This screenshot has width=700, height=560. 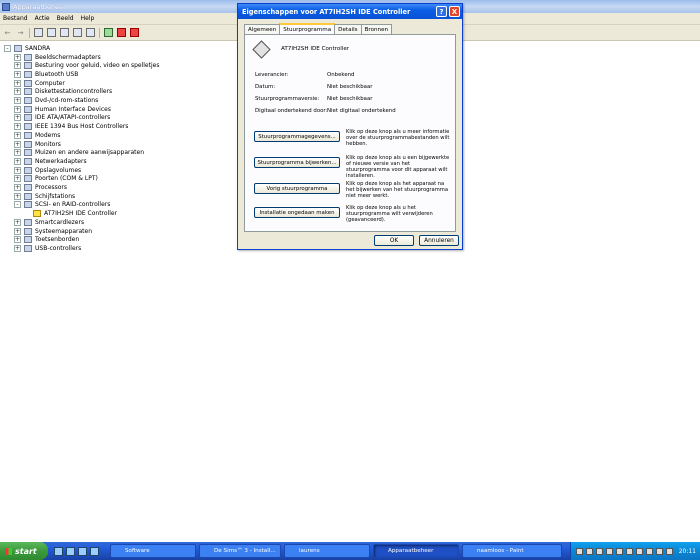 I want to click on menu-help: Help, so click(x=88, y=18).